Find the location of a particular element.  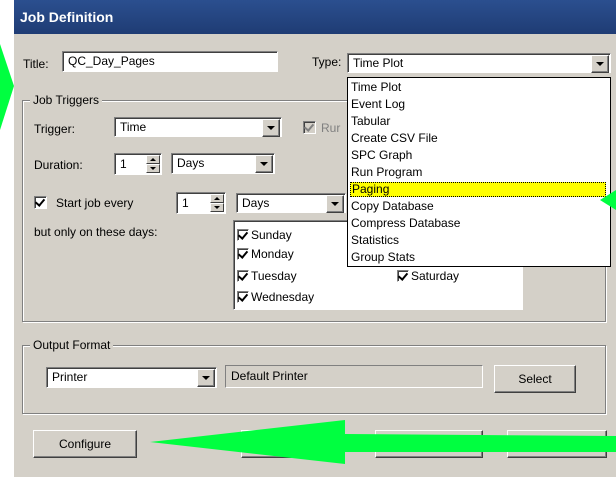

type-option-time-plot: Time Plot is located at coordinates (478, 87).